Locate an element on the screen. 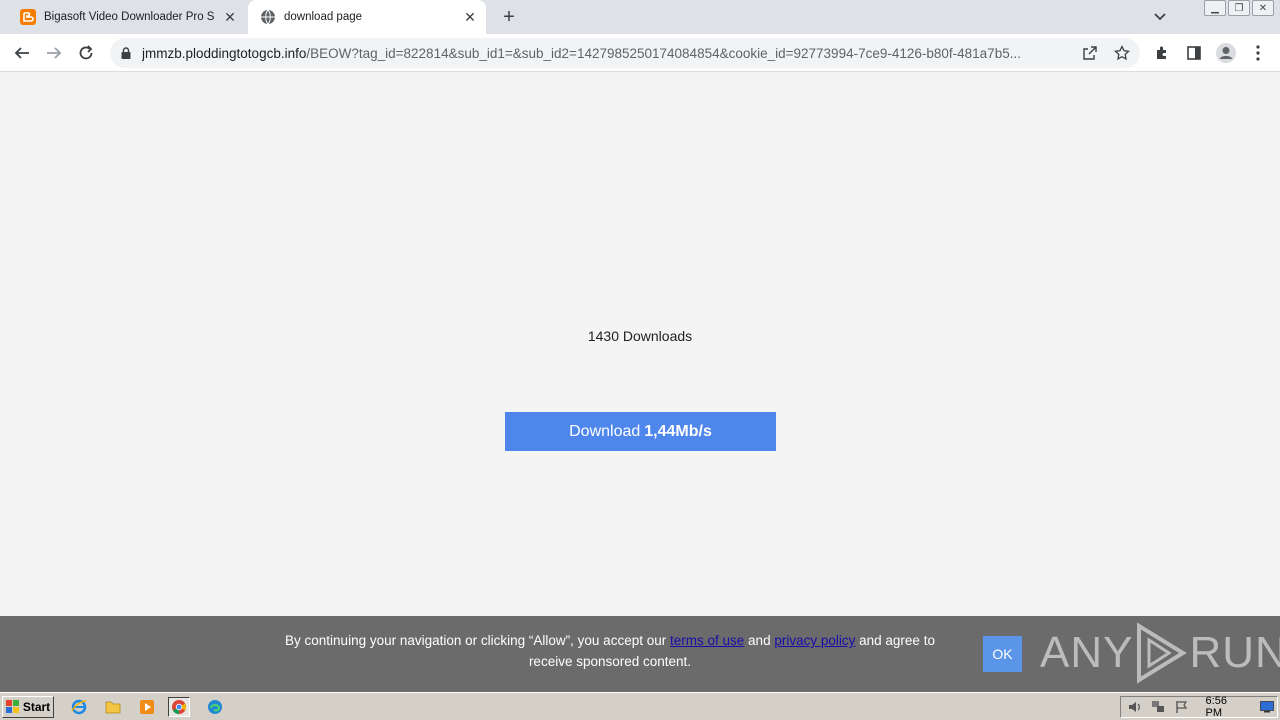 Image resolution: width=1280 pixels, height=720 pixels. media-player-icon is located at coordinates (147, 707).